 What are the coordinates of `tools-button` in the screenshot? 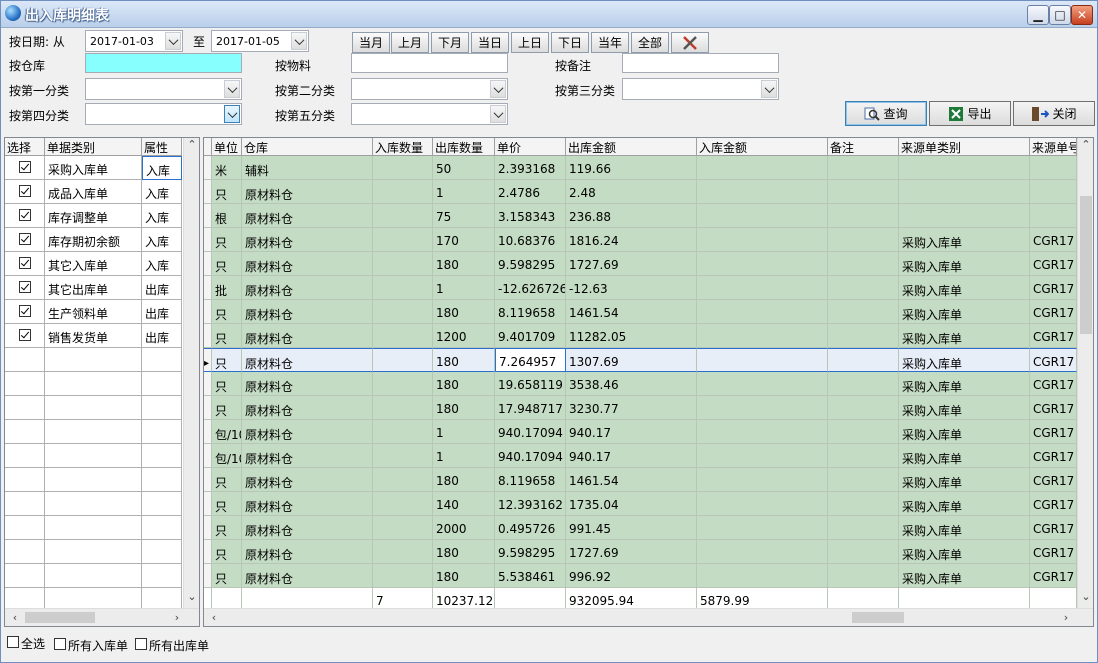 It's located at (690, 42).